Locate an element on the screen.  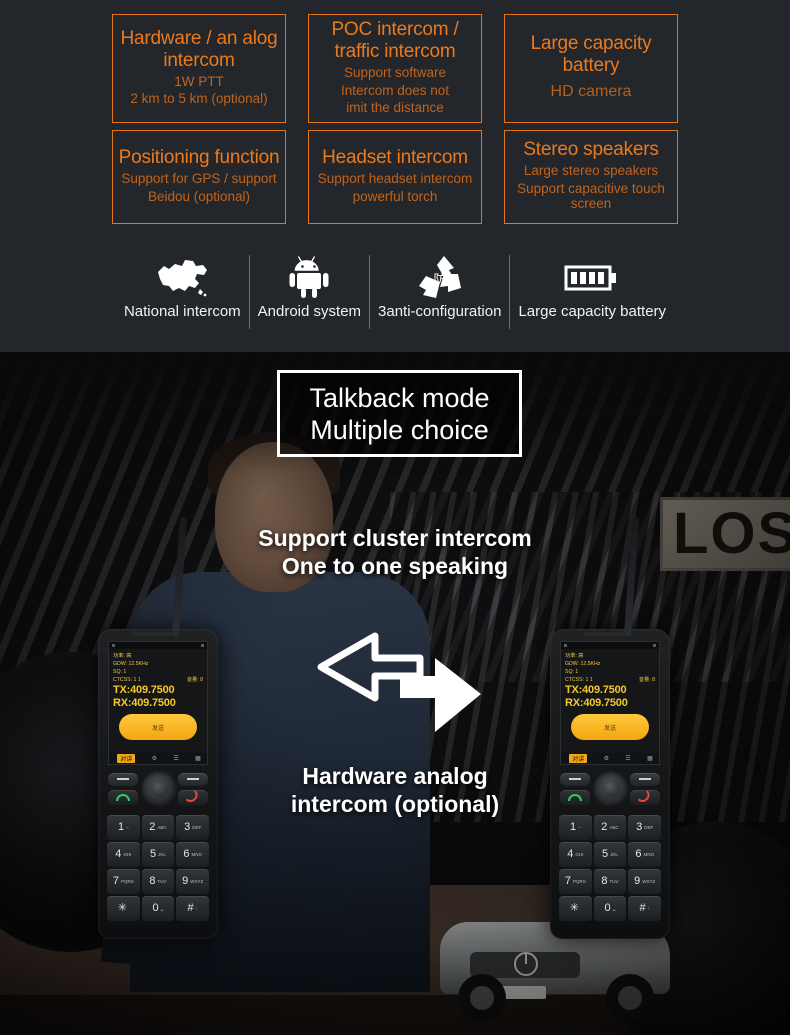
call-handset-icon is located at coordinates (575, 797).